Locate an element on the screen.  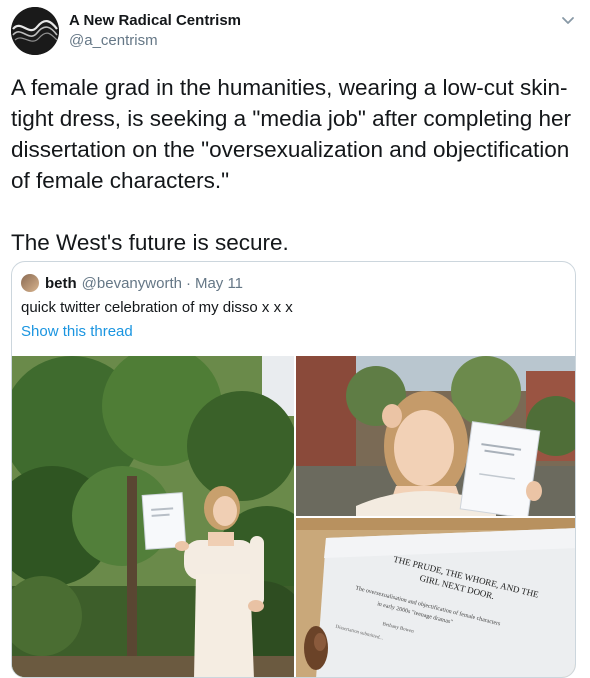
author-avatar is located at coordinates (35, 31).